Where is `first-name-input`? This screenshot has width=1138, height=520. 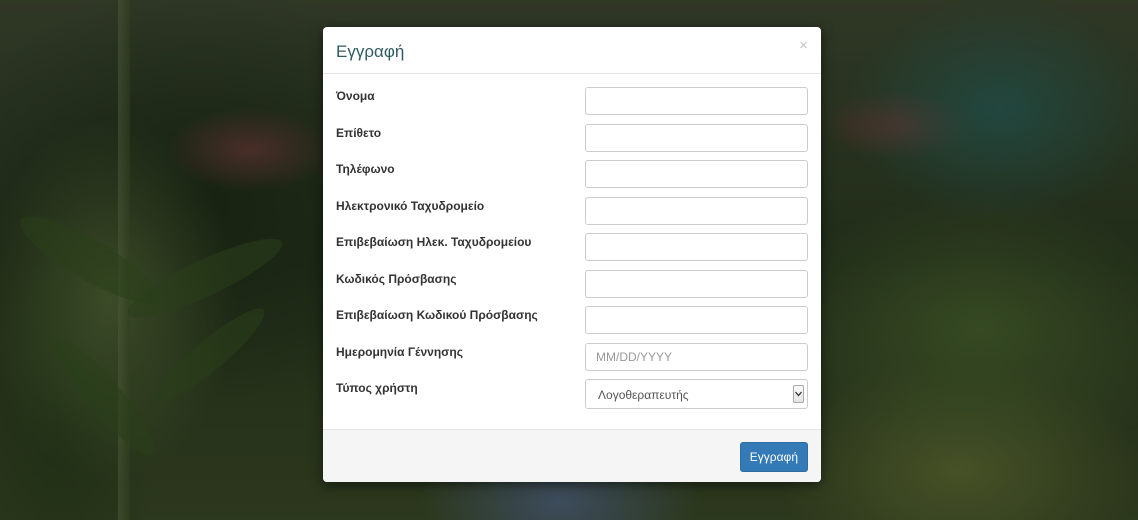
first-name-input is located at coordinates (696, 101).